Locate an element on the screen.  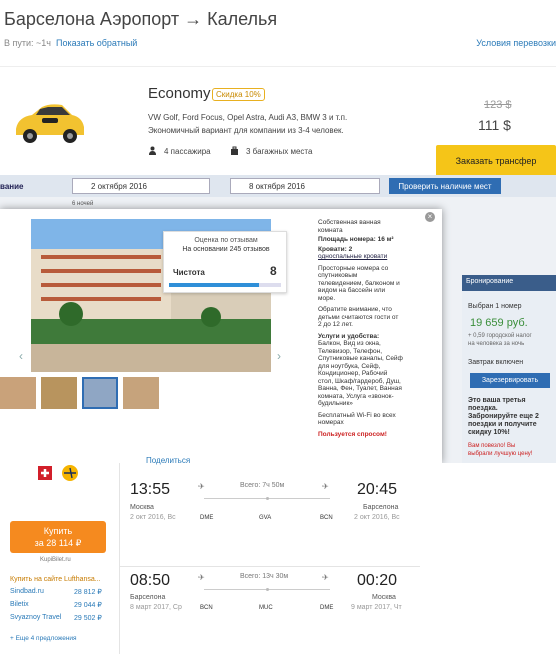
loyalty-text: Это ваша третья is located at coordinates (497, 400).